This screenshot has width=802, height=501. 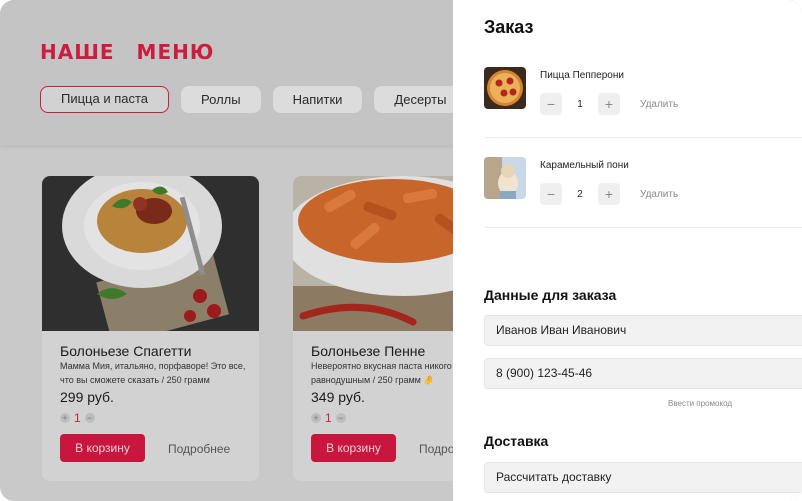 I want to click on order-item-name: Пицца Пепперони, so click(x=582, y=75).